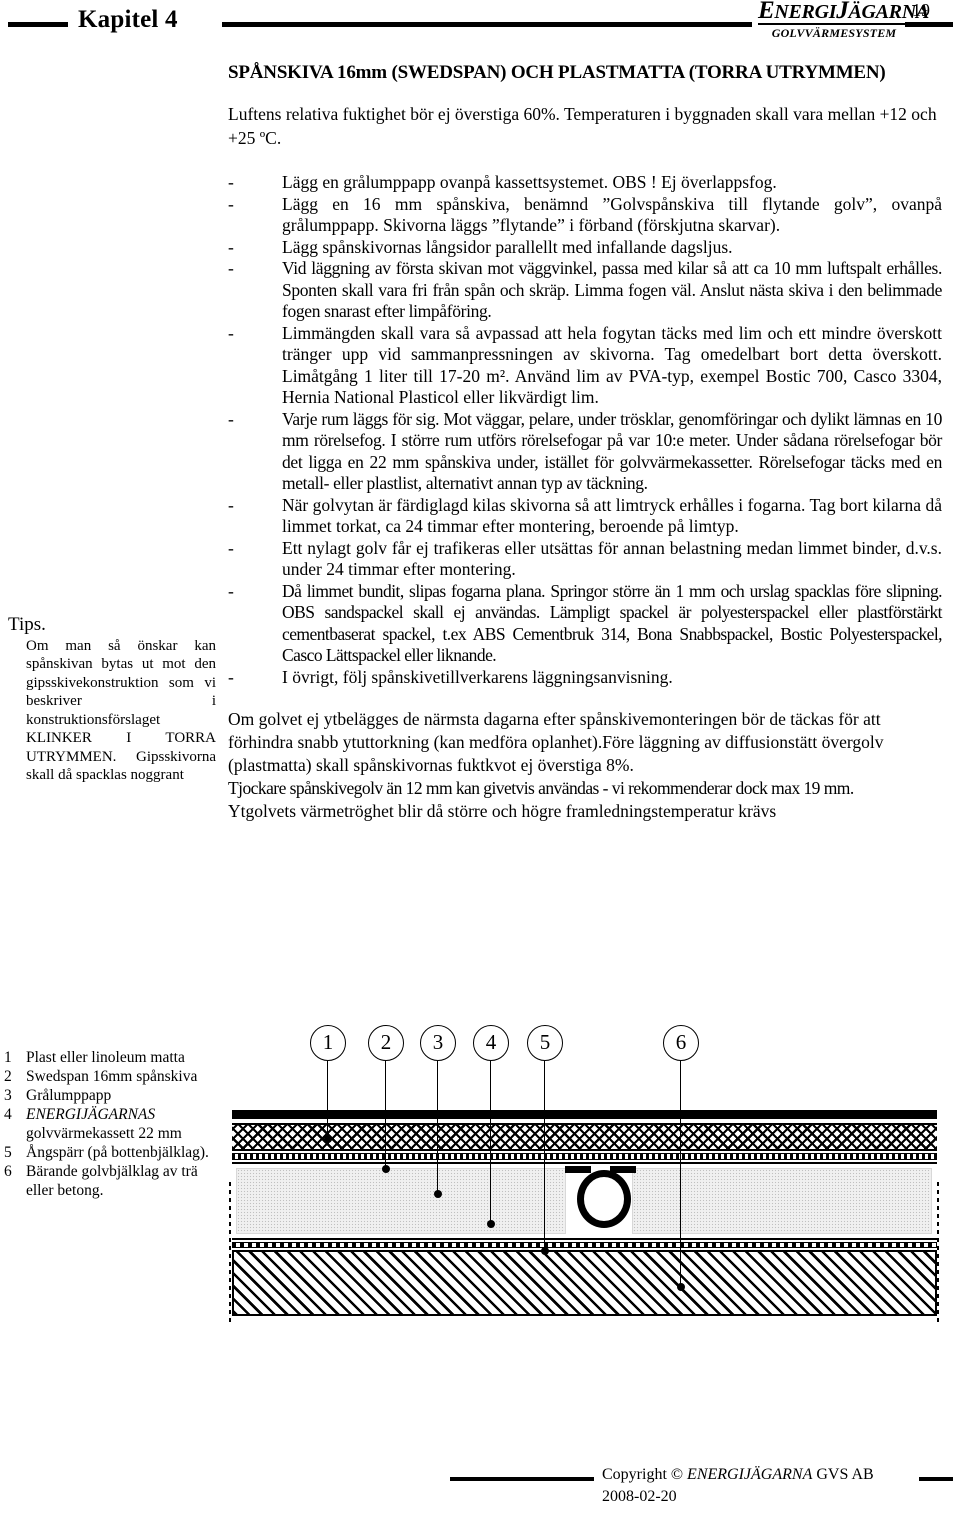  I want to click on callout-marker-6: 6, so click(681, 1043).